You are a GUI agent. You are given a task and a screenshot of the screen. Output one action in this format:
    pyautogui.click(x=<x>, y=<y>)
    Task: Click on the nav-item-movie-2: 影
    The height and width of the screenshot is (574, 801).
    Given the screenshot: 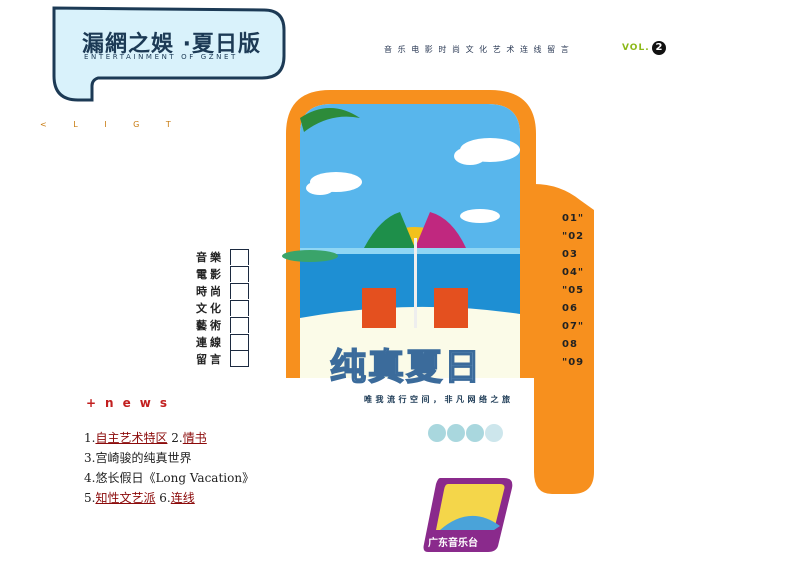 What is the action you would take?
    pyautogui.click(x=429, y=49)
    